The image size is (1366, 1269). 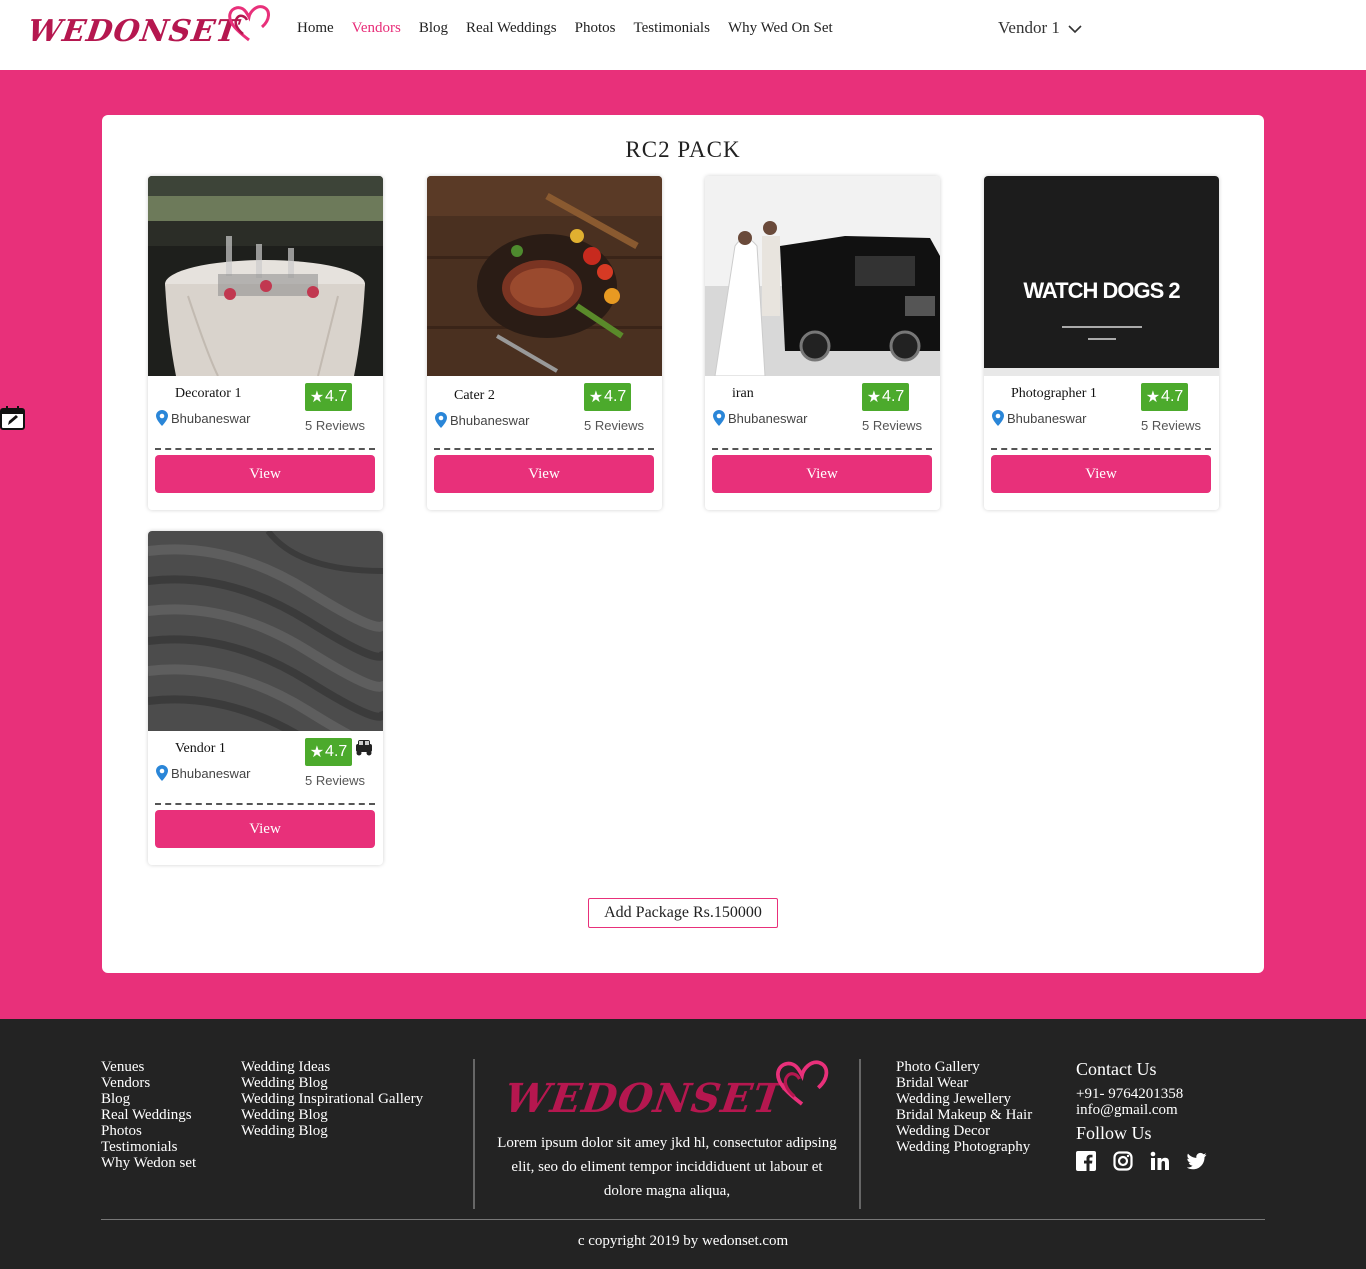 I want to click on nav-home: Home, so click(x=315, y=28).